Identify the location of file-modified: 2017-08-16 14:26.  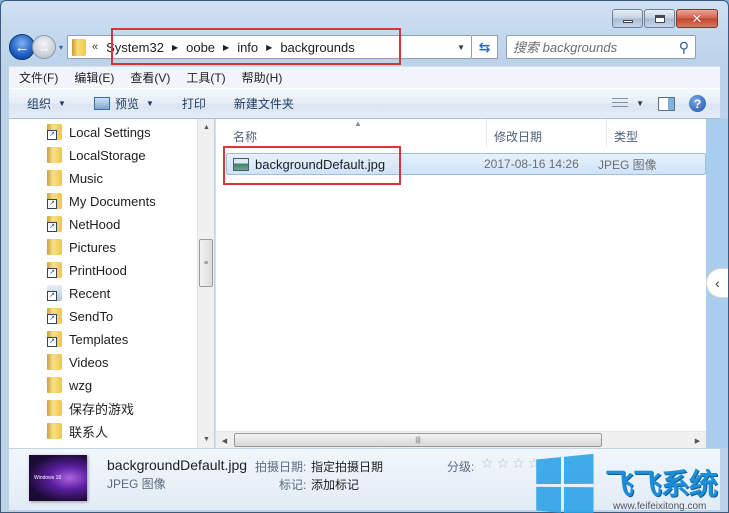
(531, 164).